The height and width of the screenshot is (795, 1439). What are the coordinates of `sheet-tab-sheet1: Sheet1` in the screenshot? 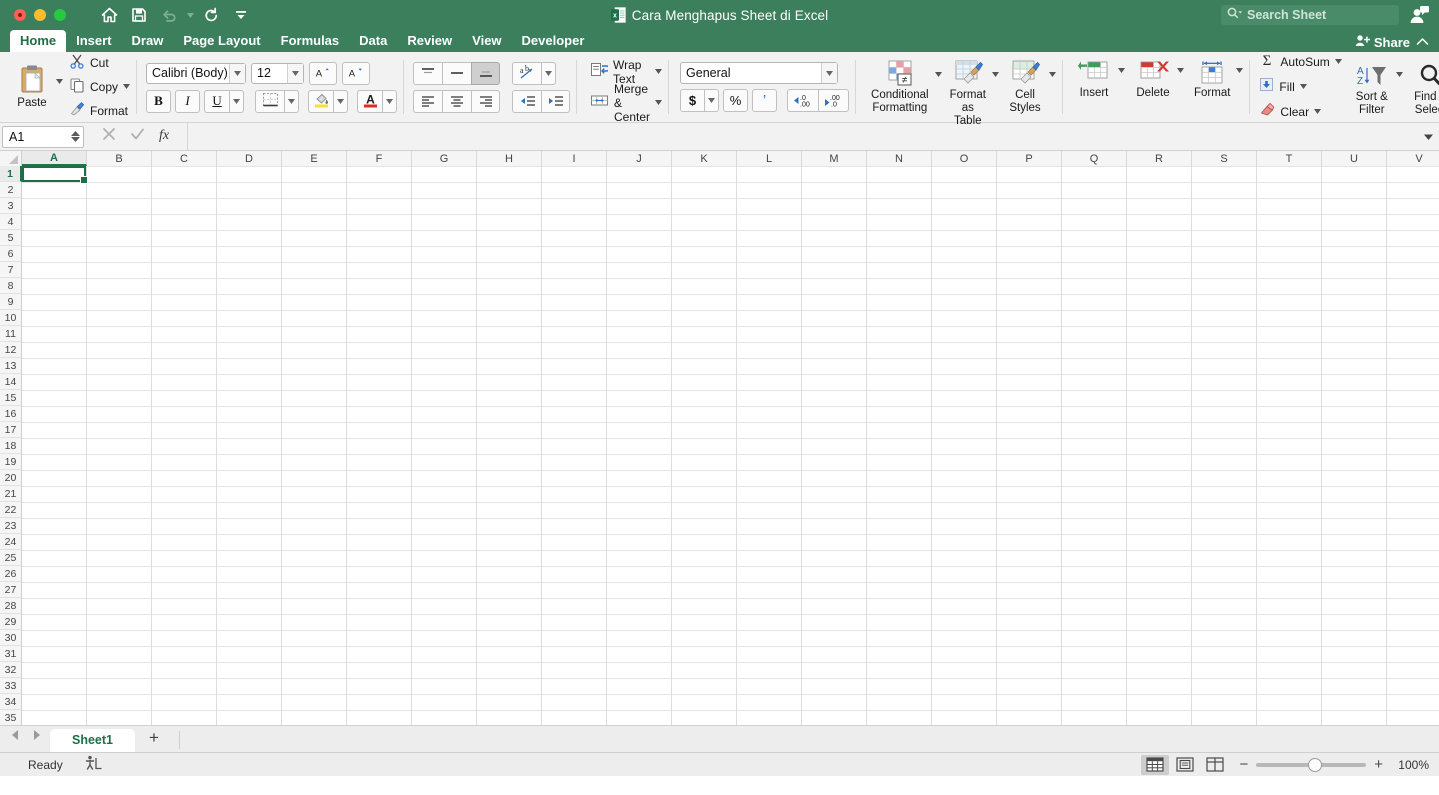 It's located at (92, 740).